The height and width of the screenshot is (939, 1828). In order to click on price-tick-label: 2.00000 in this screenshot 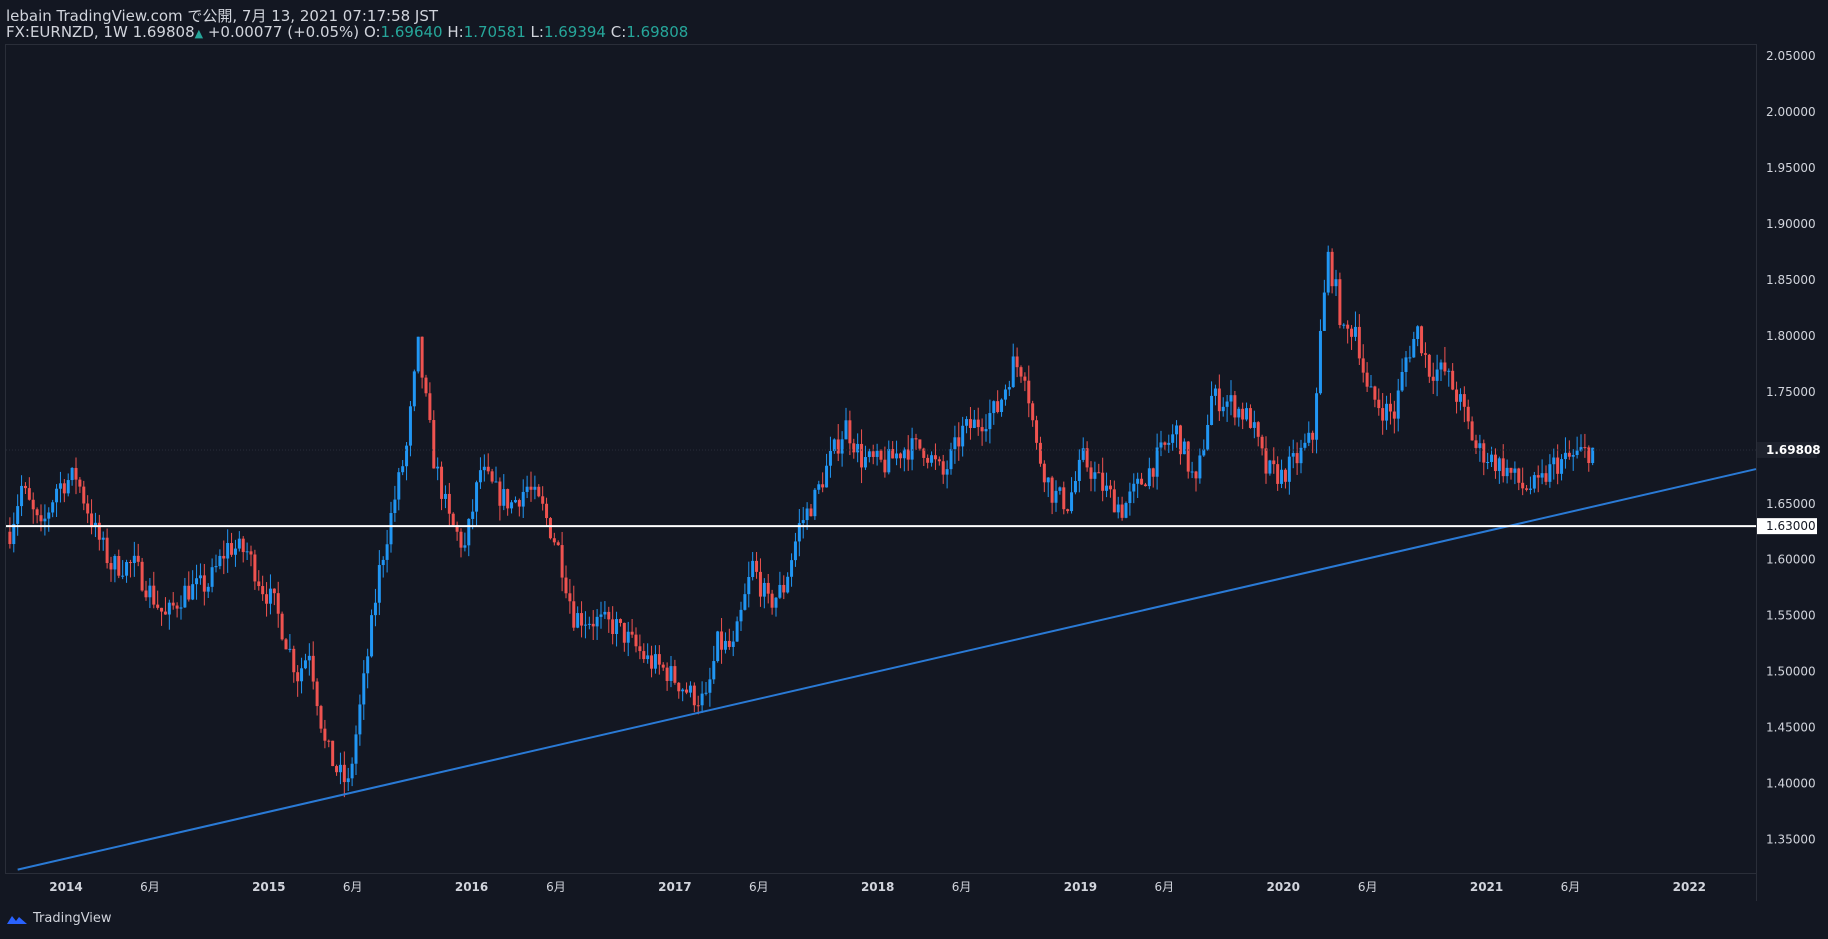, I will do `click(1791, 112)`.